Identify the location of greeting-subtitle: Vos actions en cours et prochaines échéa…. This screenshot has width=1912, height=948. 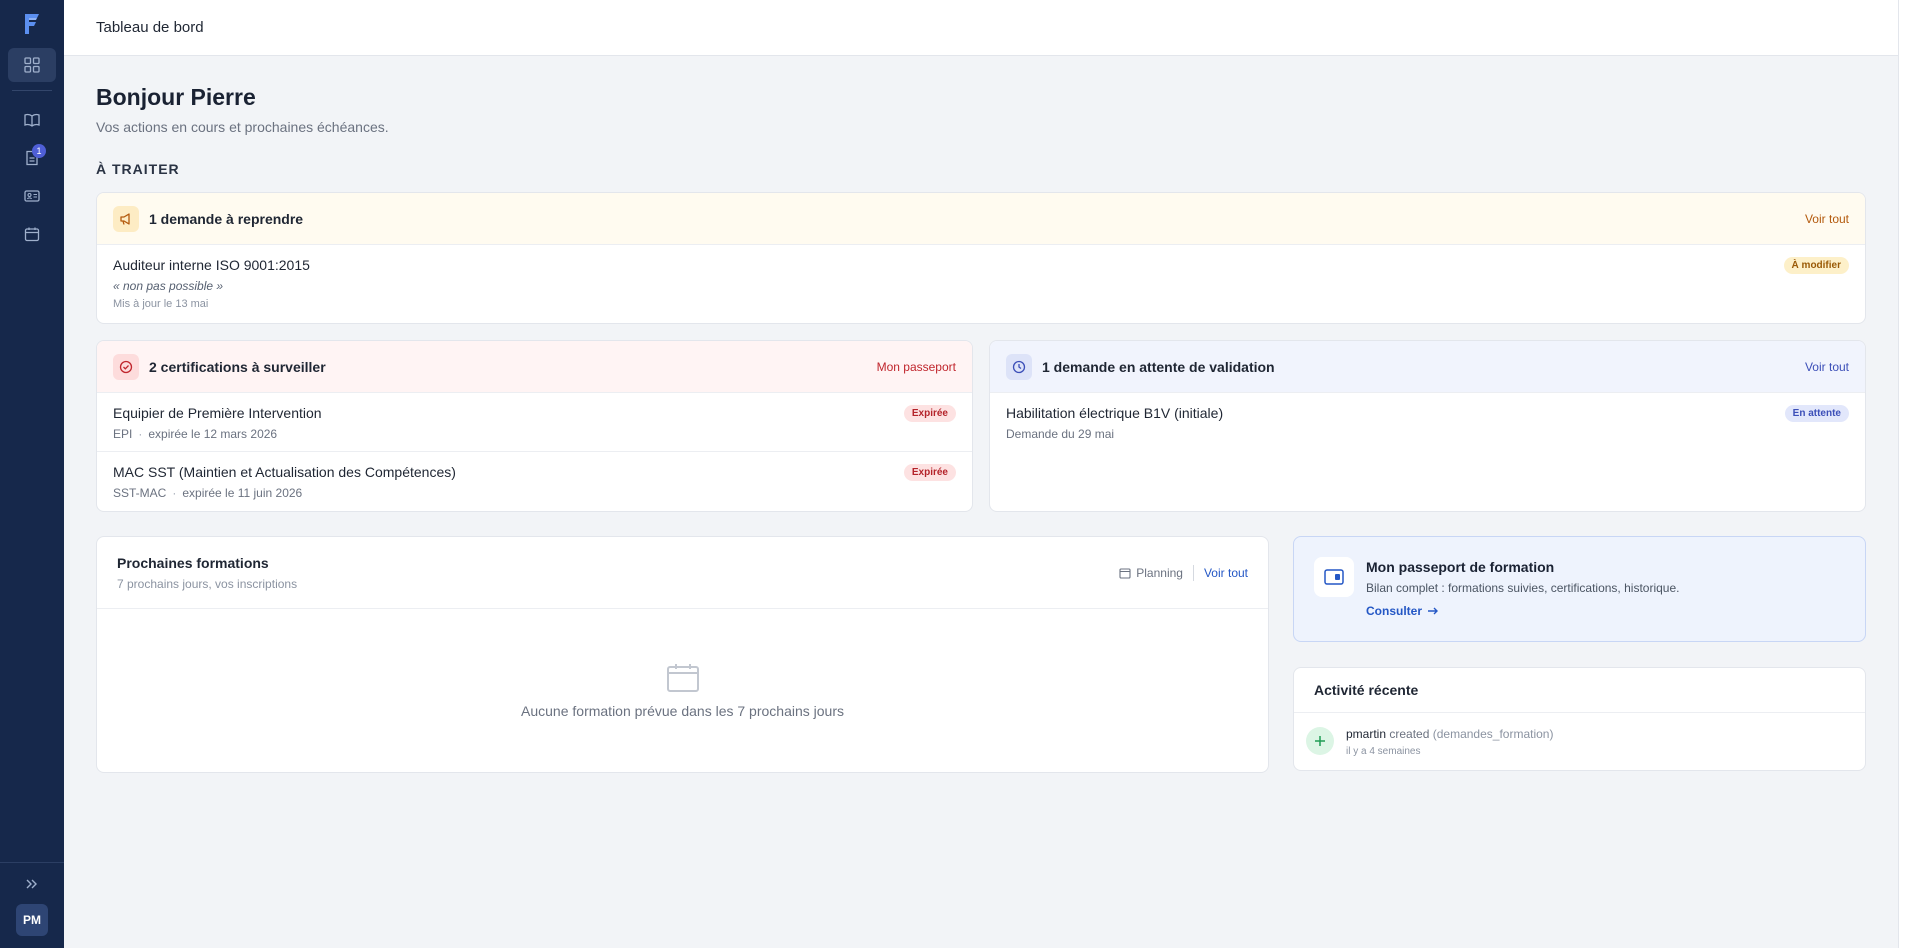
(242, 127).